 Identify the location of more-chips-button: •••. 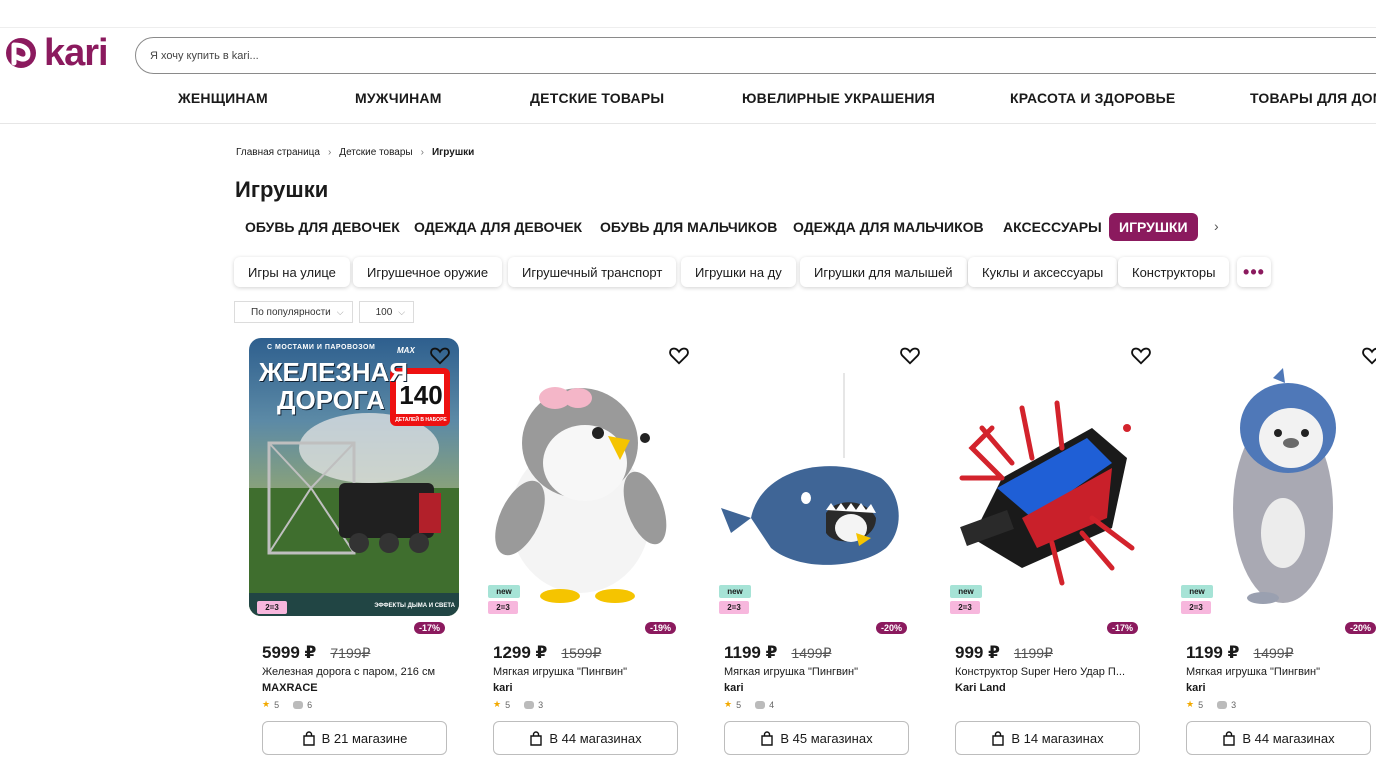
(1254, 272).